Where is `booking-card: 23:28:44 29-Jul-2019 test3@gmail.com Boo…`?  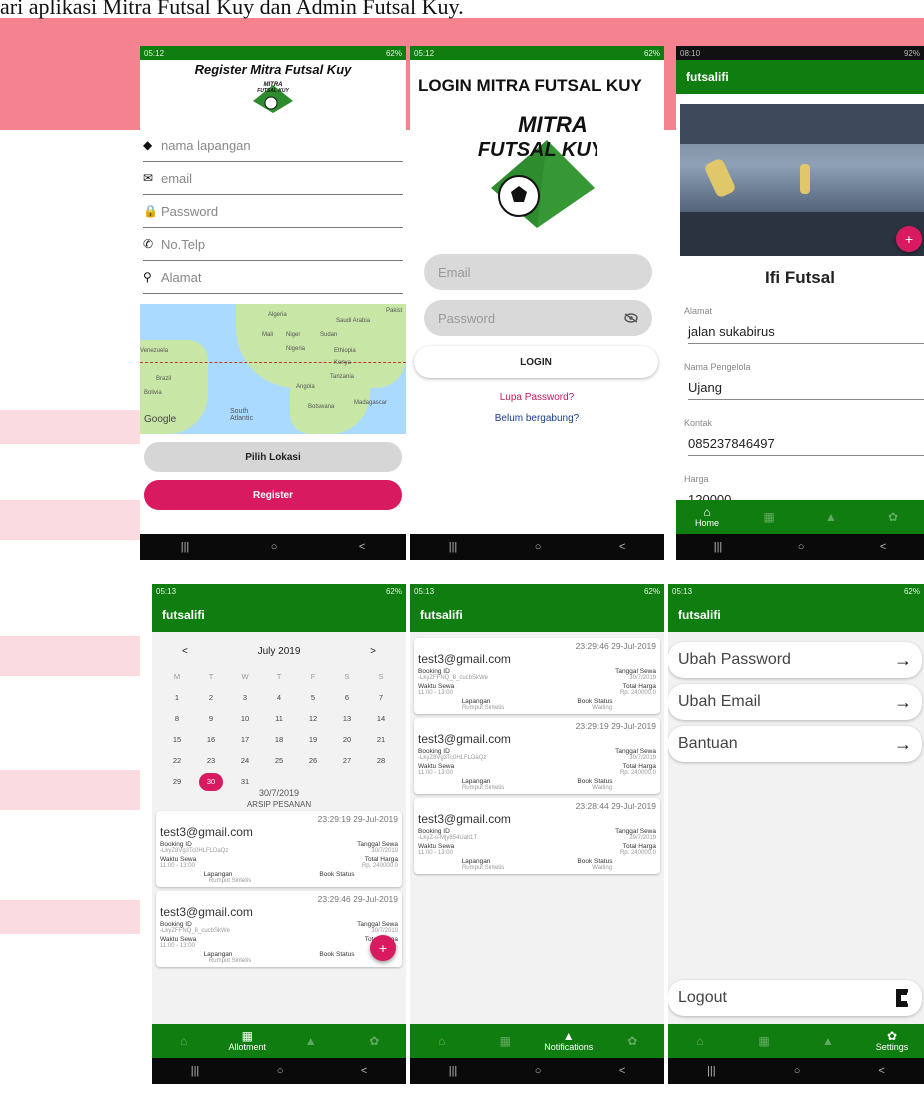 booking-card: 23:28:44 29-Jul-2019 test3@gmail.com Boo… is located at coordinates (537, 836).